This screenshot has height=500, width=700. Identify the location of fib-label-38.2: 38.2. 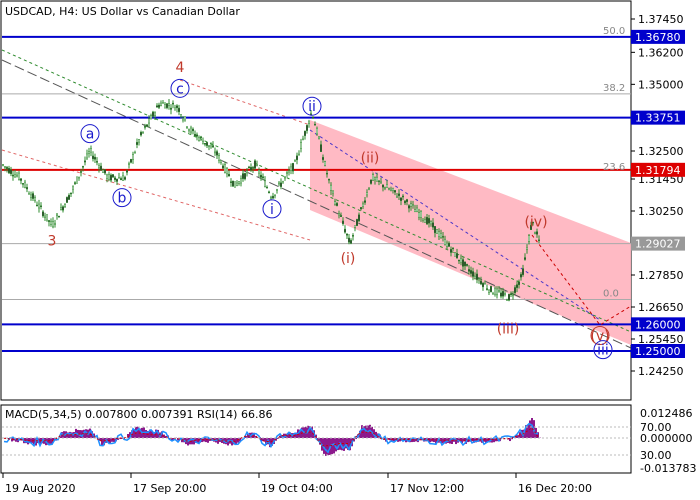
(614, 88).